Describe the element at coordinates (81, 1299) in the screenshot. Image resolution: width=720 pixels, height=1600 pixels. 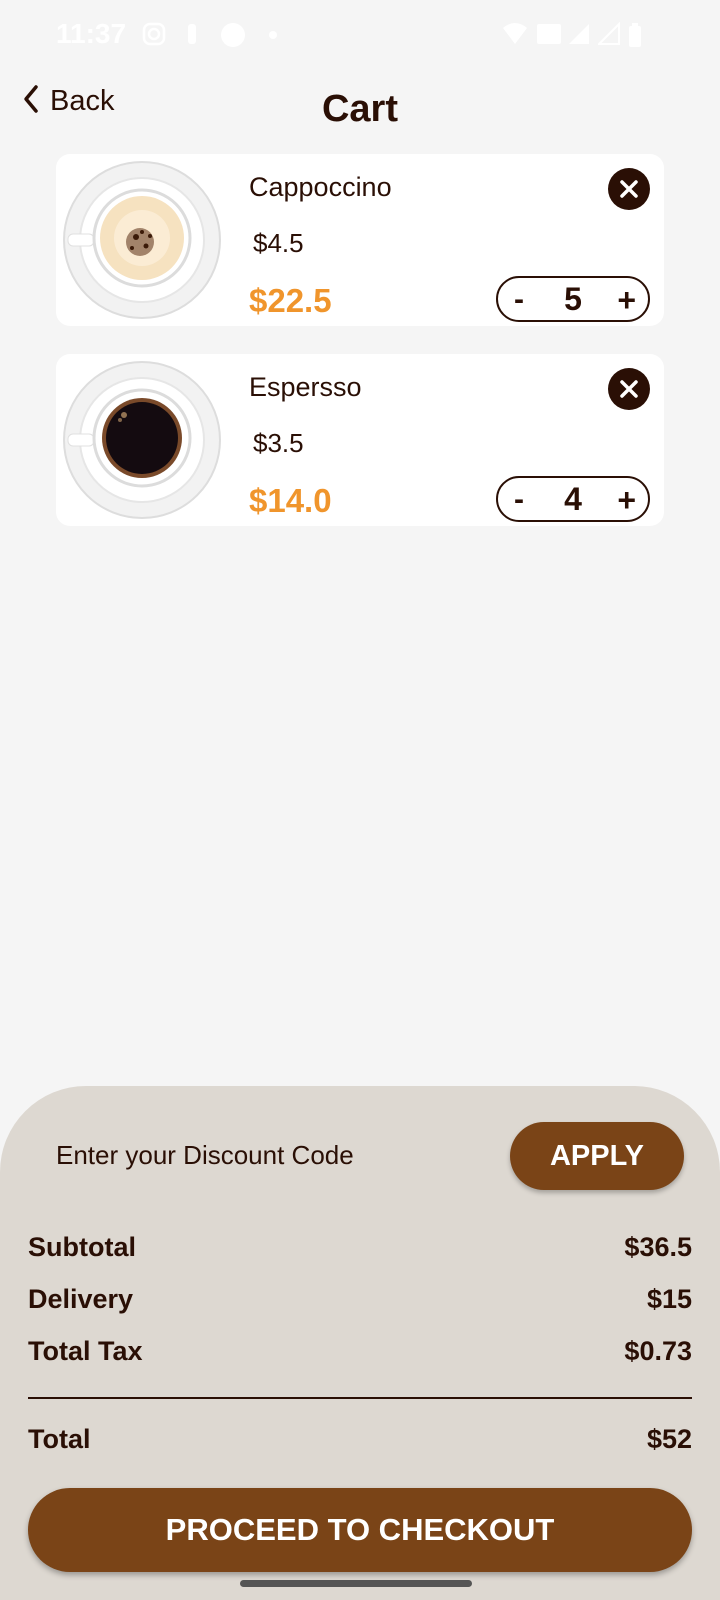
I see `summary-label: Delivery` at that location.